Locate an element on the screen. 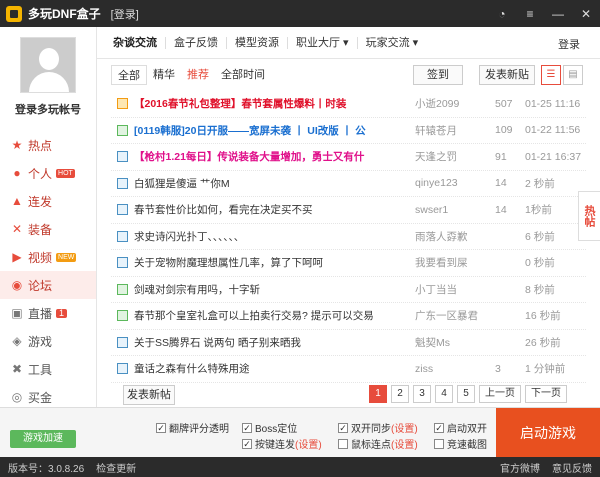  post-title: 关于宠物附魔理想属性几率，算了下呵呵 is located at coordinates (277, 262).